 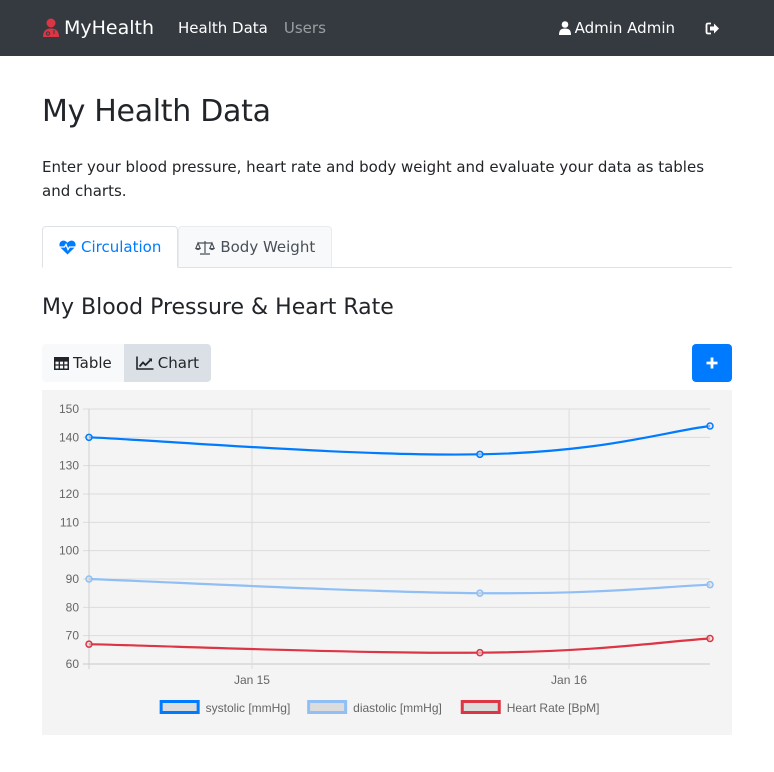 What do you see at coordinates (156, 111) in the screenshot?
I see `page-title: My Health Data` at bounding box center [156, 111].